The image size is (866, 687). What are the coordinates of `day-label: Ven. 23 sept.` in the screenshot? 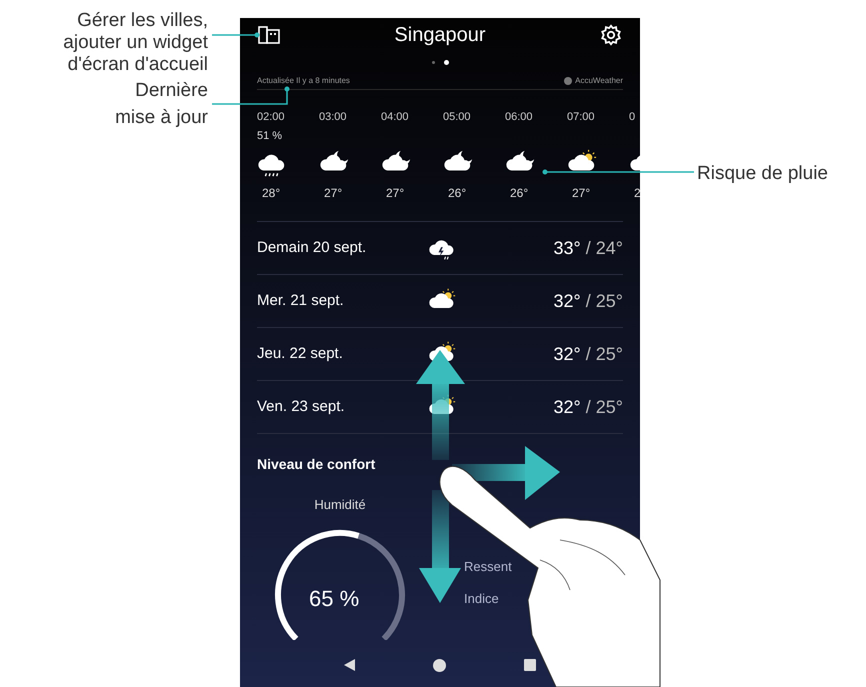 It's located at (301, 406).